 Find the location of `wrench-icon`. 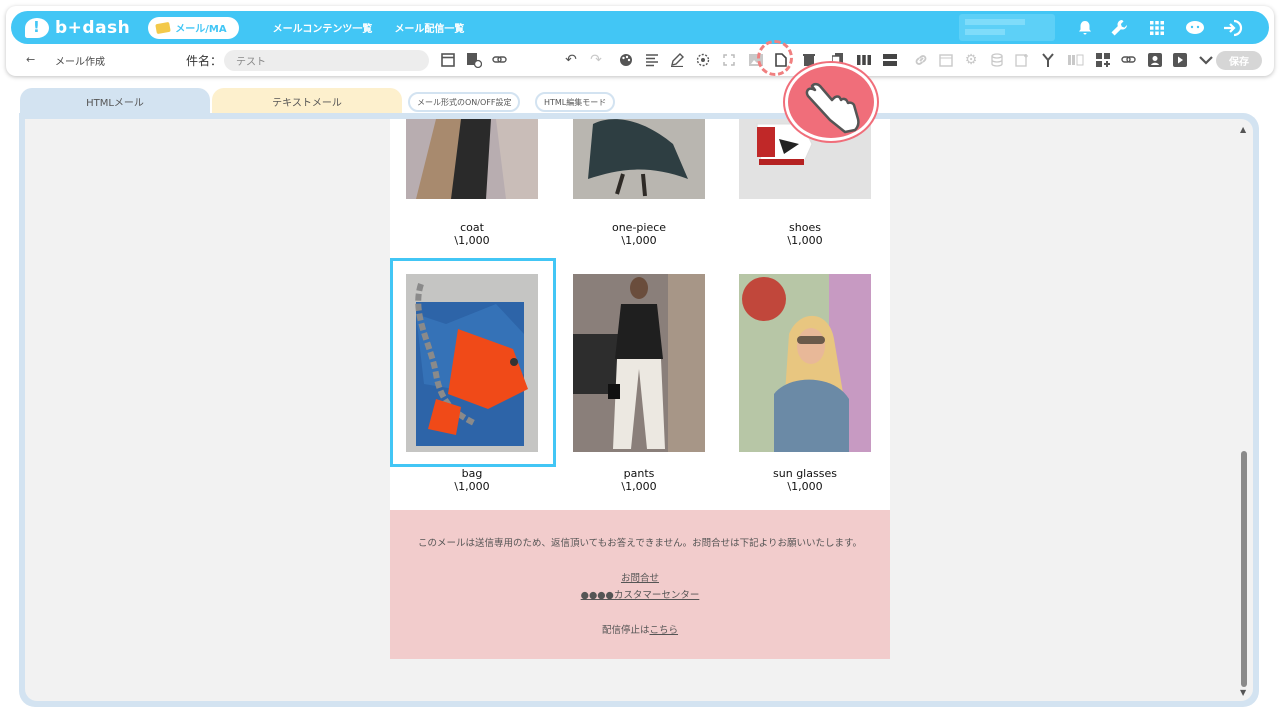

wrench-icon is located at coordinates (1119, 27).